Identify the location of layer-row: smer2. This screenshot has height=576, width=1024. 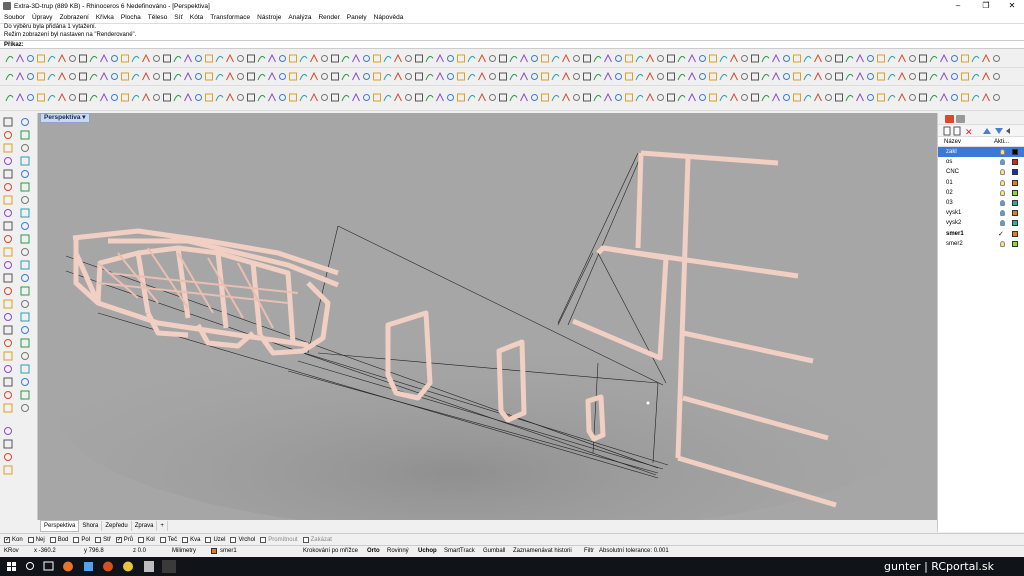
(981, 244).